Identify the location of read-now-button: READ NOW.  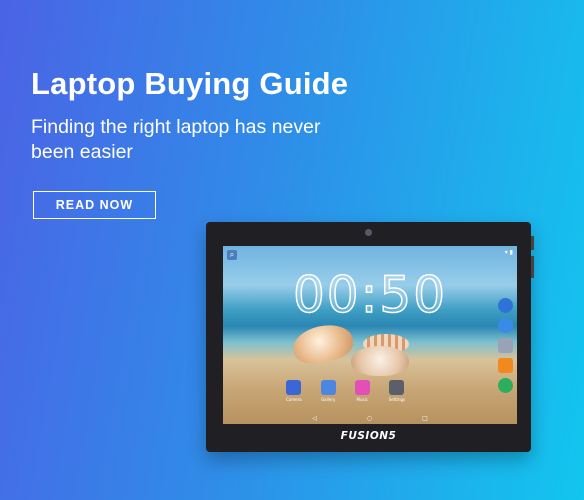
(94, 205).